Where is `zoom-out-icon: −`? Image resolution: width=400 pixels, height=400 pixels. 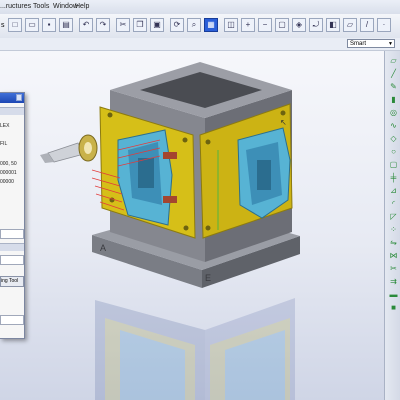 zoom-out-icon: − is located at coordinates (265, 25).